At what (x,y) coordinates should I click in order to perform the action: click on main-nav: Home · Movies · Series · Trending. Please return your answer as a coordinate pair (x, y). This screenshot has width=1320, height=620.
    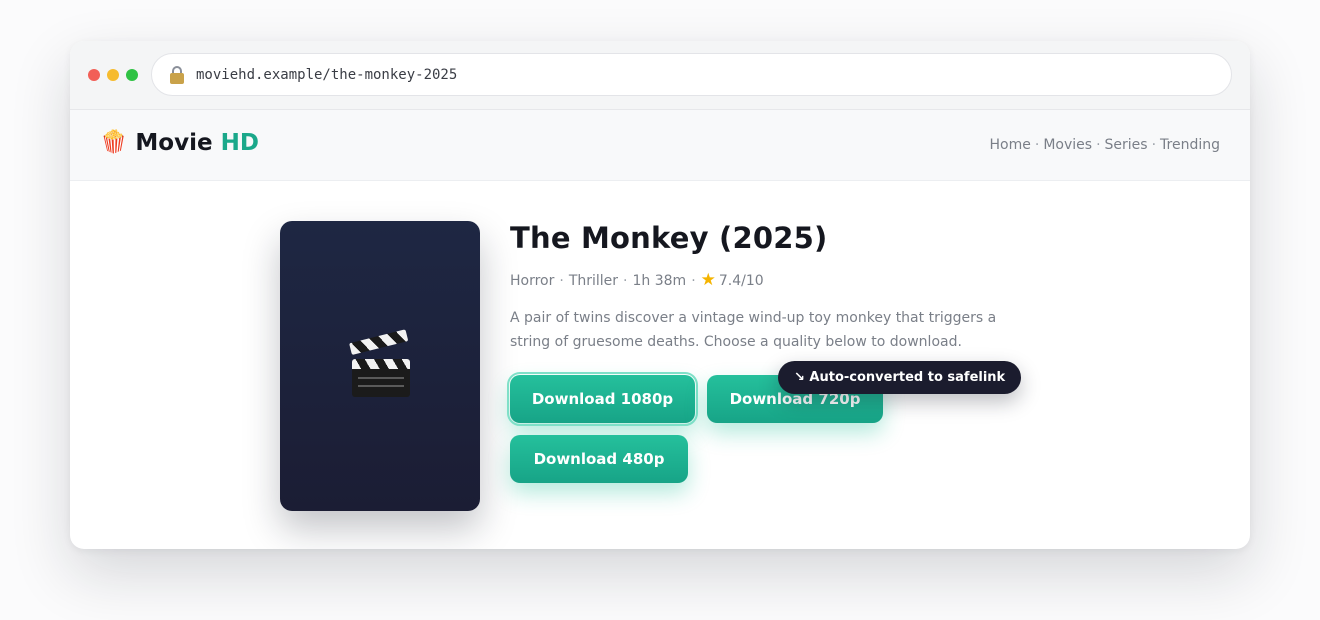
    Looking at the image, I should click on (1105, 145).